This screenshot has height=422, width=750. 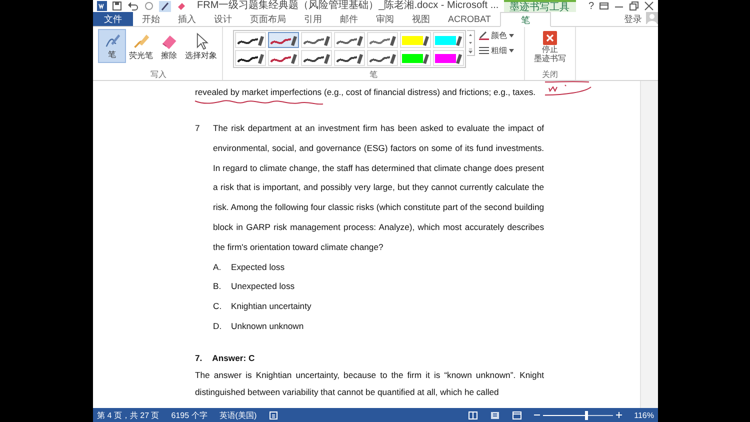 What do you see at coordinates (469, 19) in the screenshot?
I see `ribbon-tab: ACROBAT` at bounding box center [469, 19].